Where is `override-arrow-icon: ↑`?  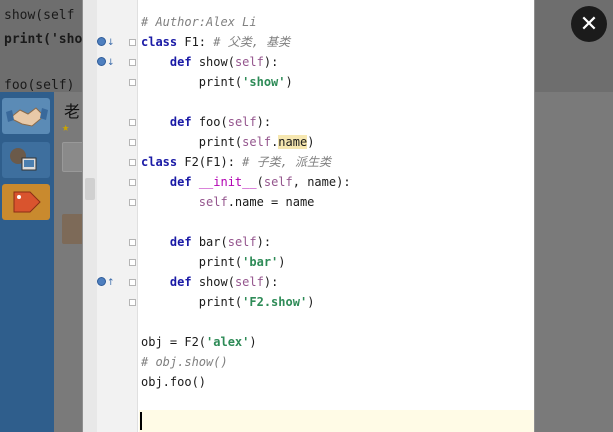 override-arrow-icon: ↑ is located at coordinates (111, 283).